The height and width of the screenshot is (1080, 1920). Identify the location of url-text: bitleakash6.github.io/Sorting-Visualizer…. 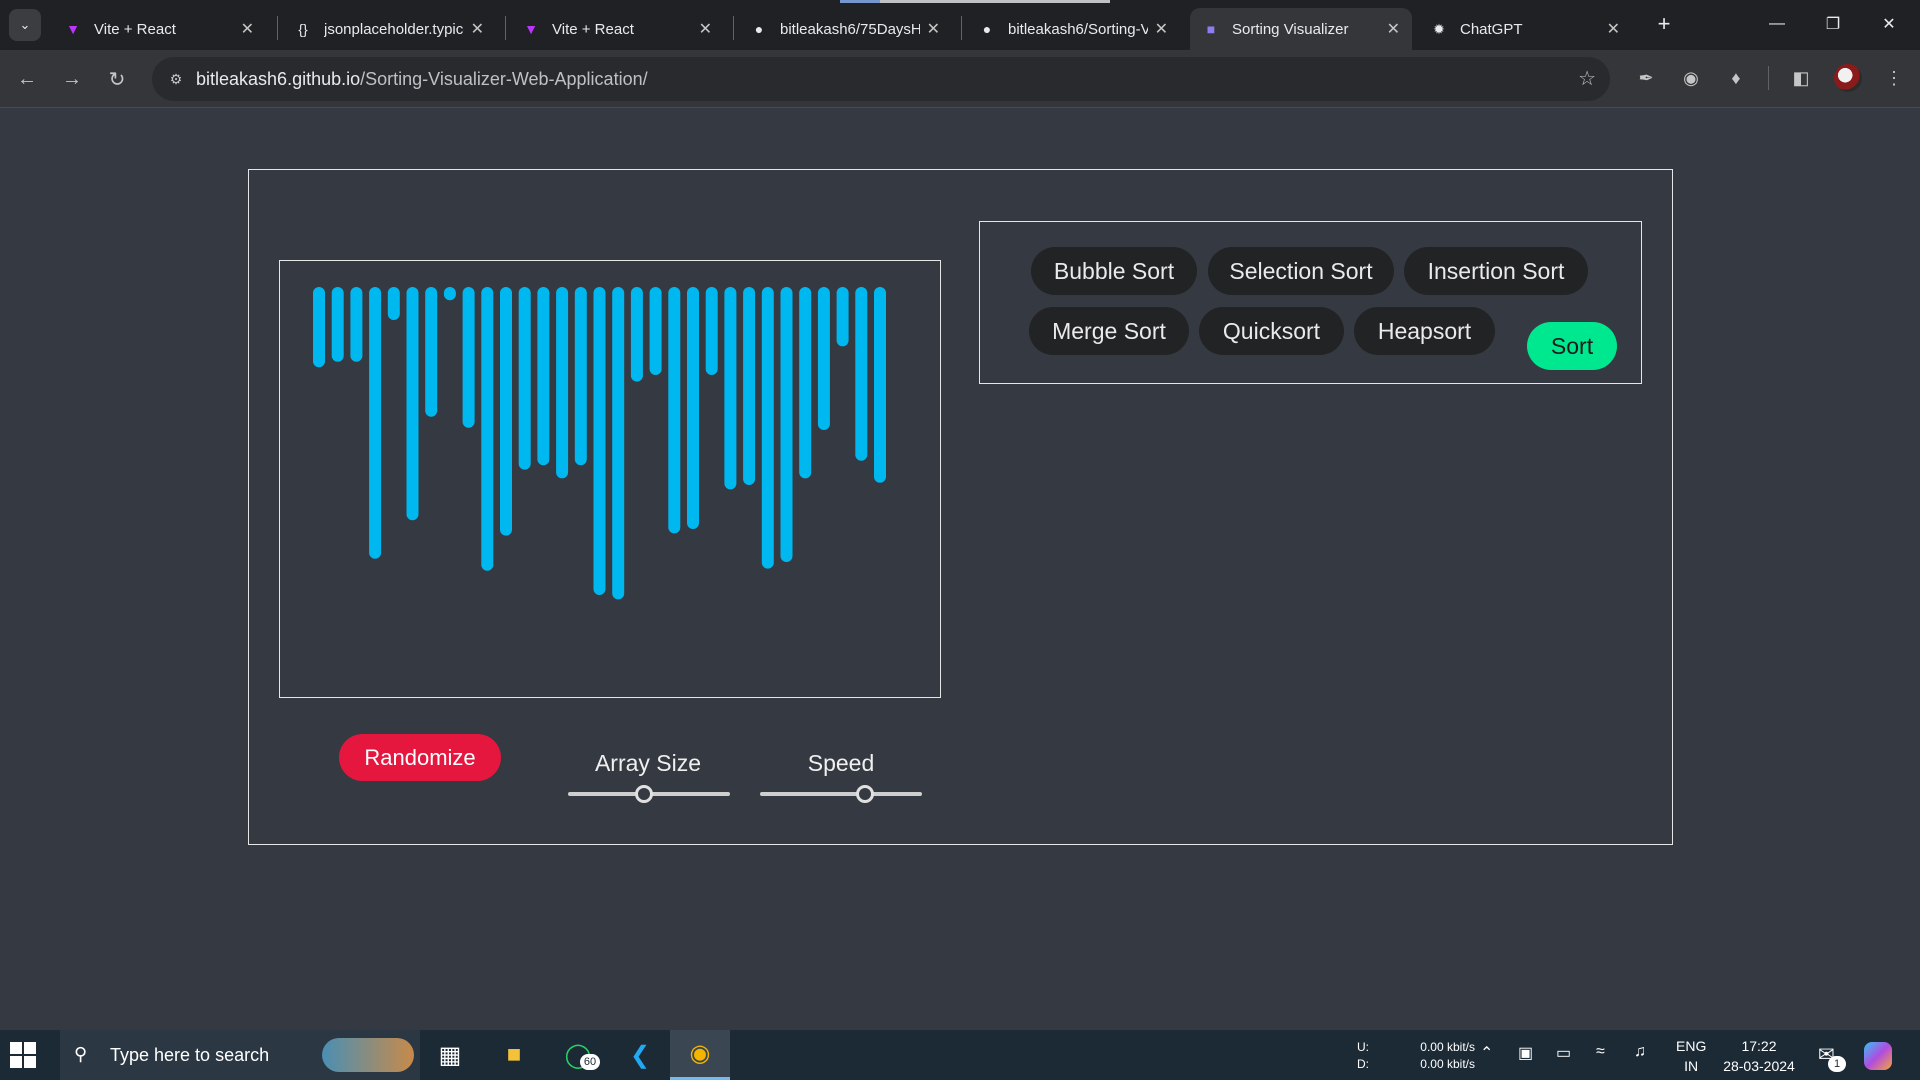
(422, 79).